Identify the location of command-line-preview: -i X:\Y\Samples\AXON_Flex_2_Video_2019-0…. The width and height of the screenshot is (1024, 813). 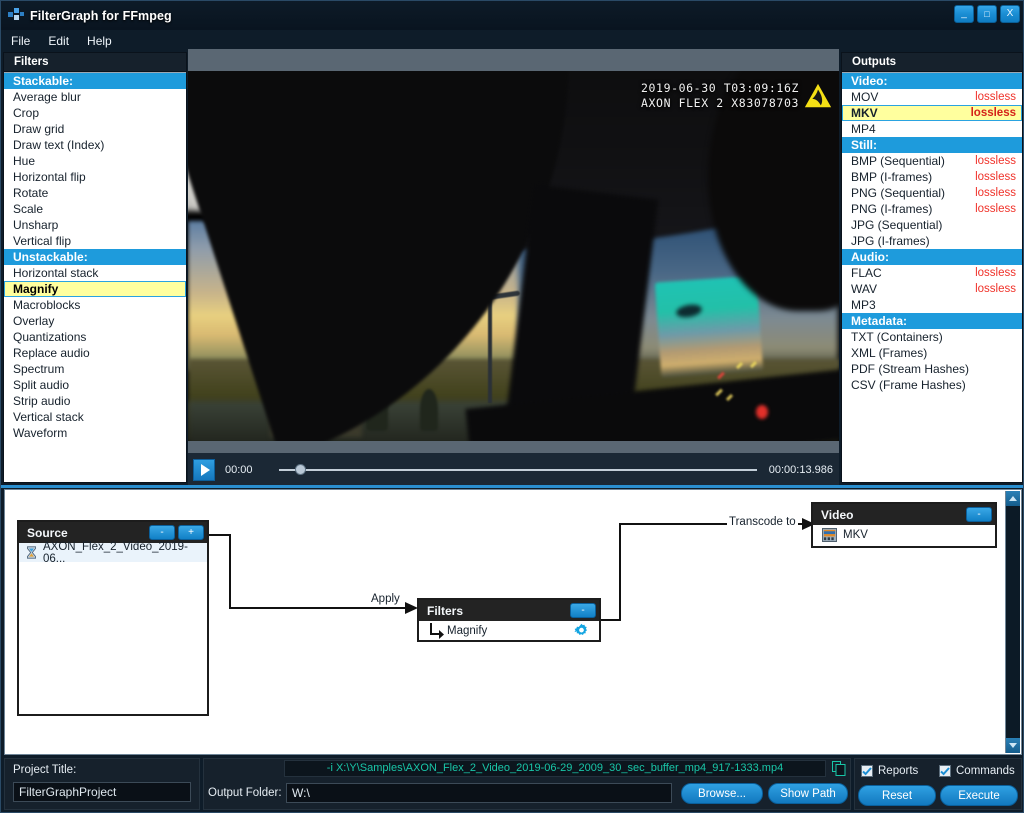
(555, 768).